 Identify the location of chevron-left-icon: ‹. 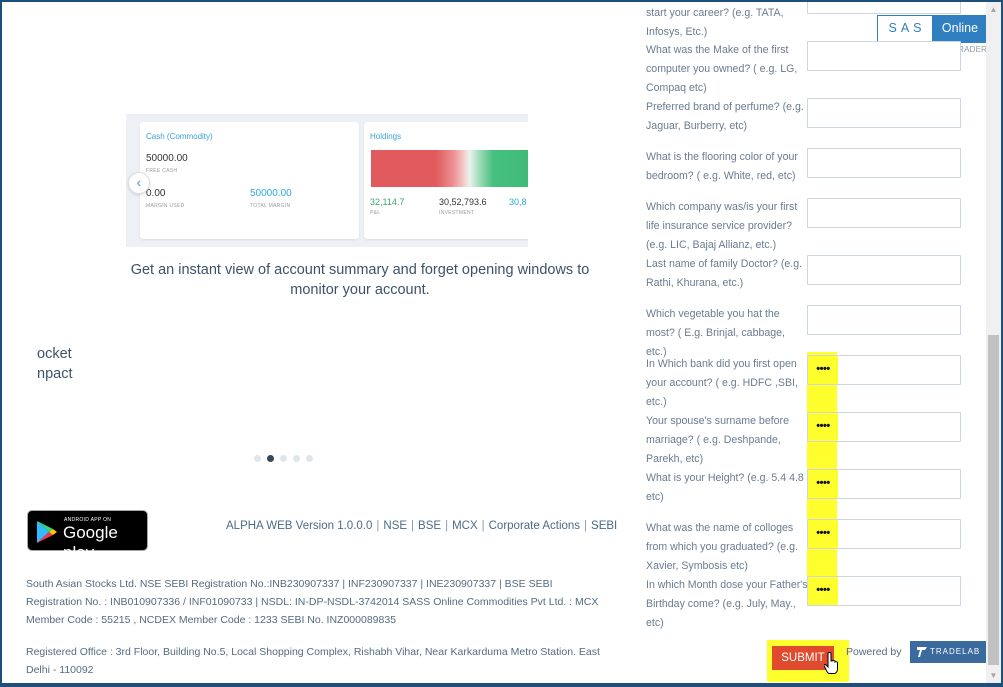
(139, 182).